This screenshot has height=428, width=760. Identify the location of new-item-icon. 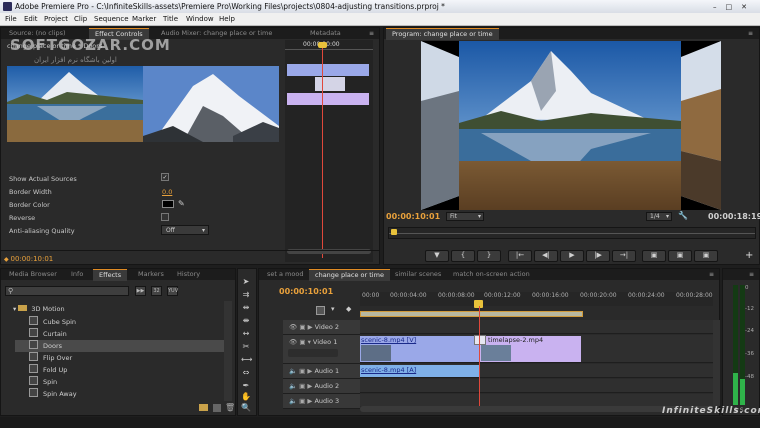
(217, 408).